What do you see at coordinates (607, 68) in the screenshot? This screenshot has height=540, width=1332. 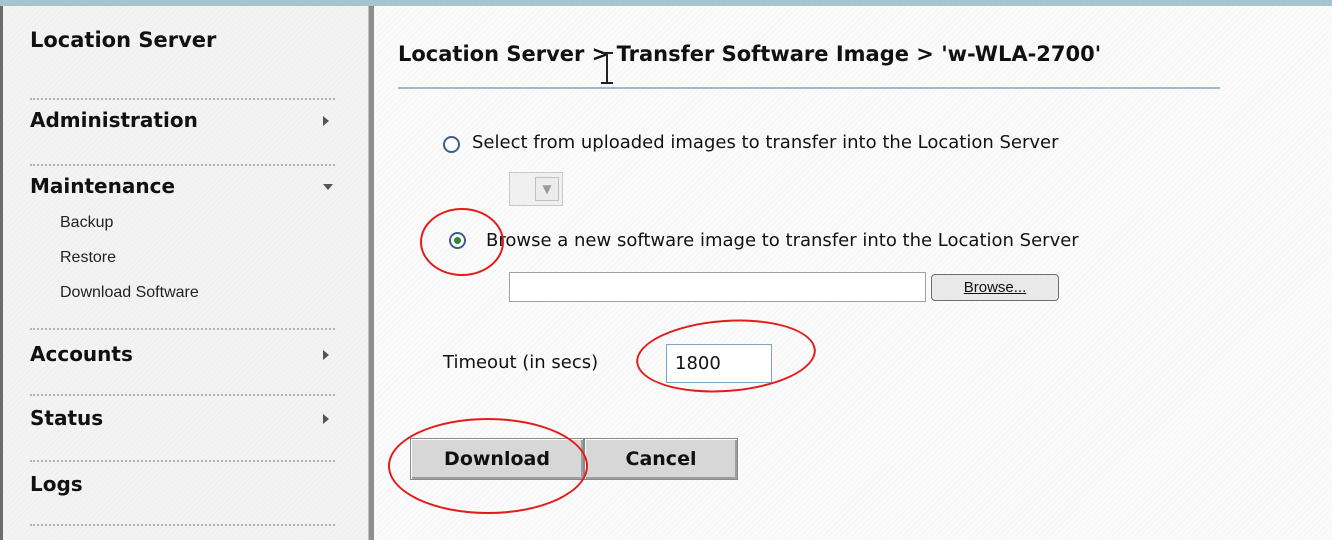 I see `text-cursor-icon` at bounding box center [607, 68].